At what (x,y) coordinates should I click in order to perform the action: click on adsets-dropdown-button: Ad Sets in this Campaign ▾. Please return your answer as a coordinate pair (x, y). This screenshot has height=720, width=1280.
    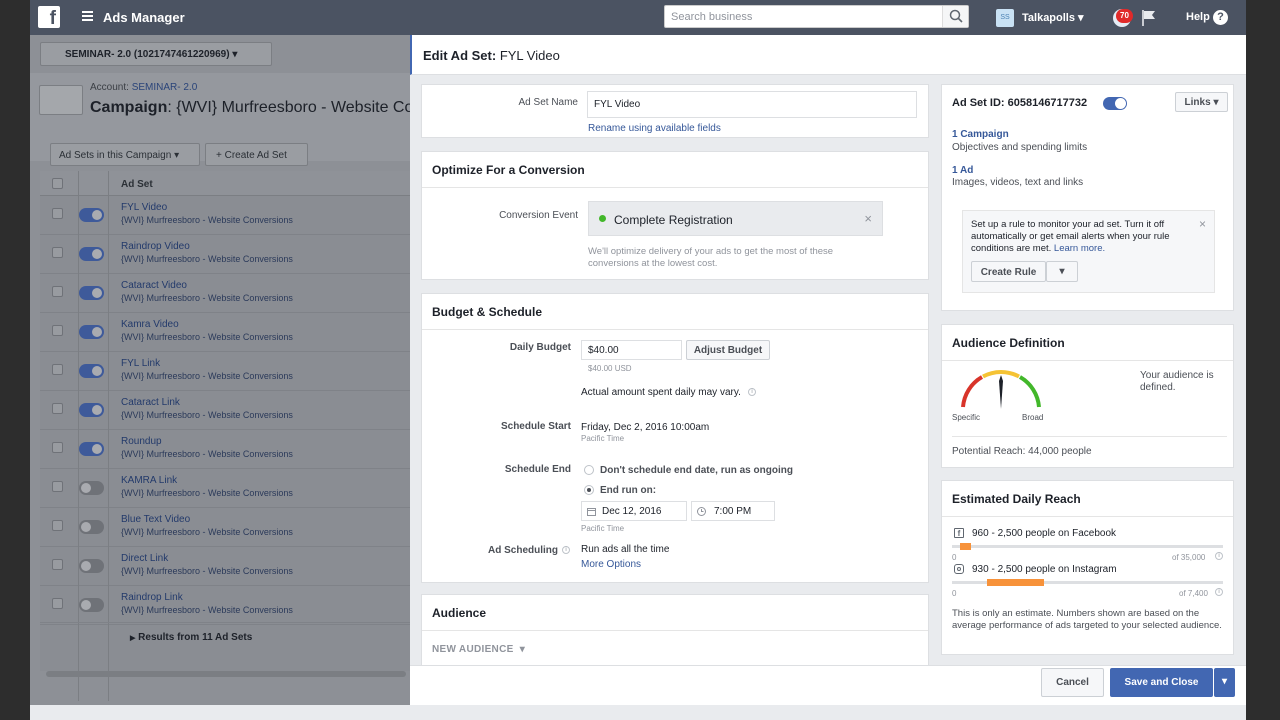
    Looking at the image, I should click on (125, 154).